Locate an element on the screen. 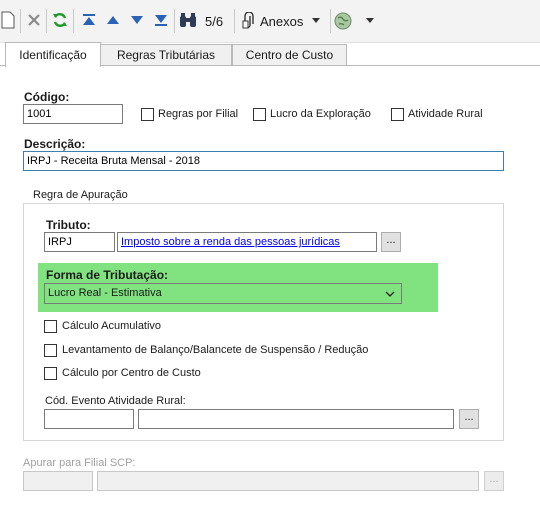 Image resolution: width=540 pixels, height=513 pixels. previous-record-button is located at coordinates (113, 20).